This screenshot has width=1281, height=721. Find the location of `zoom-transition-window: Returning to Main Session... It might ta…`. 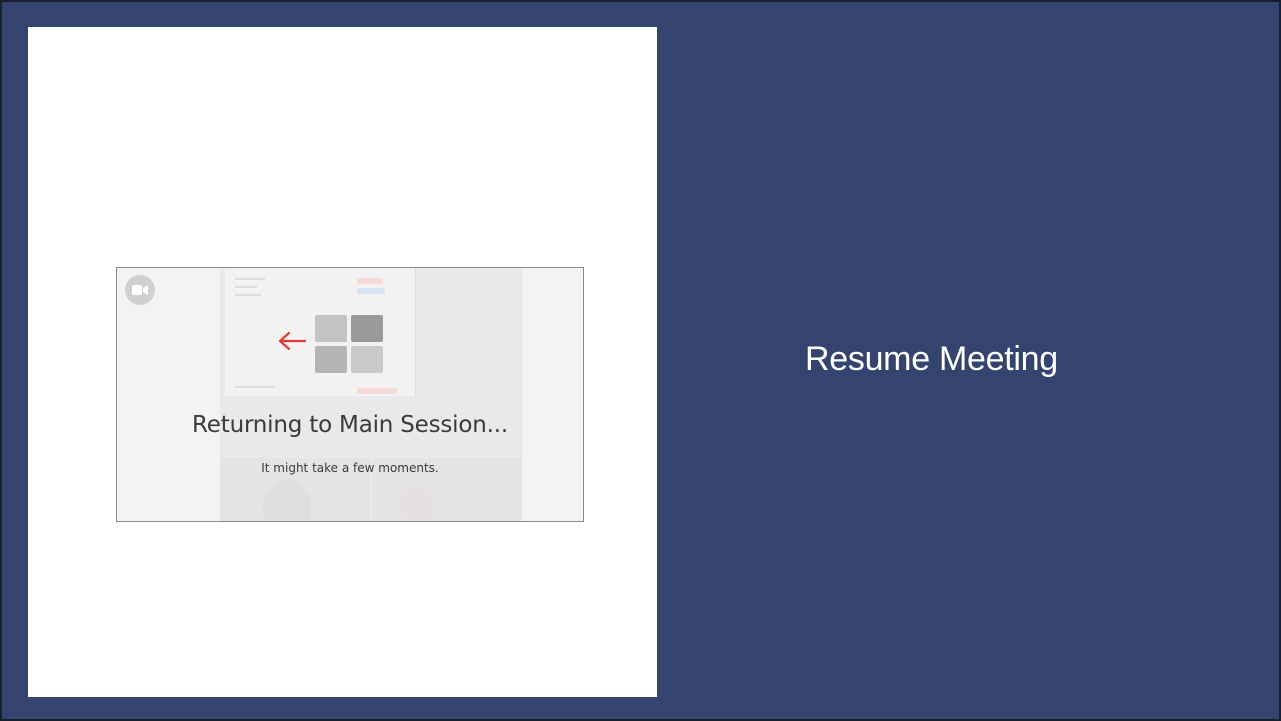

zoom-transition-window: Returning to Main Session... It might ta… is located at coordinates (350, 394).